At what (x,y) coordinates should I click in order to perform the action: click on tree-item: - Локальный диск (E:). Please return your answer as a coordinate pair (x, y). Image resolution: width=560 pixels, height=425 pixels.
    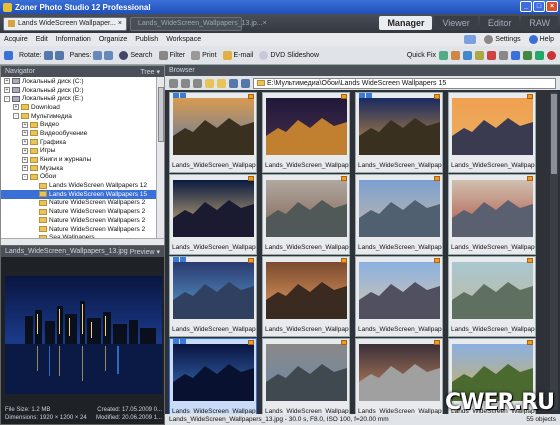
    Looking at the image, I should click on (82, 98).